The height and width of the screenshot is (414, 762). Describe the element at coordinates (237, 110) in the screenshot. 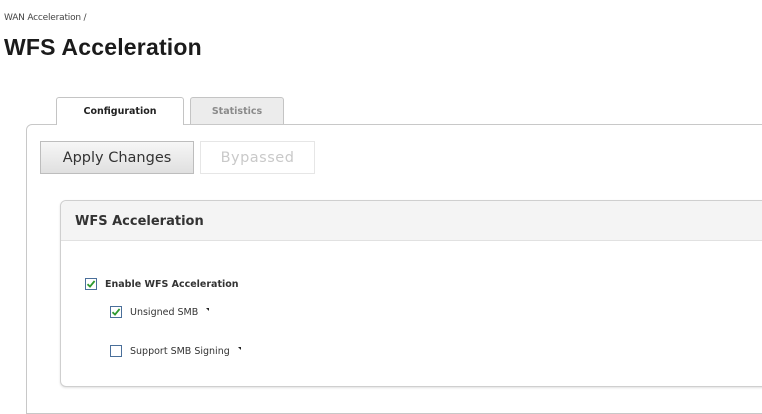

I see `tab-statistics: Statistics` at that location.